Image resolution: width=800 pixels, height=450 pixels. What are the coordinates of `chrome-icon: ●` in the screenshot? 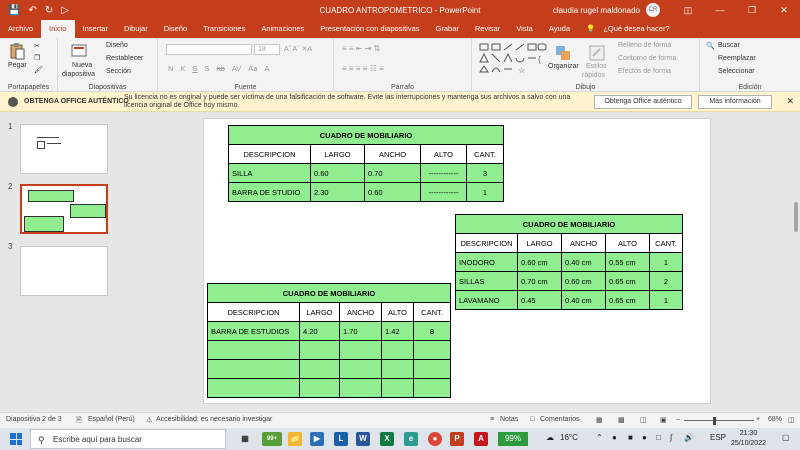 It's located at (435, 439).